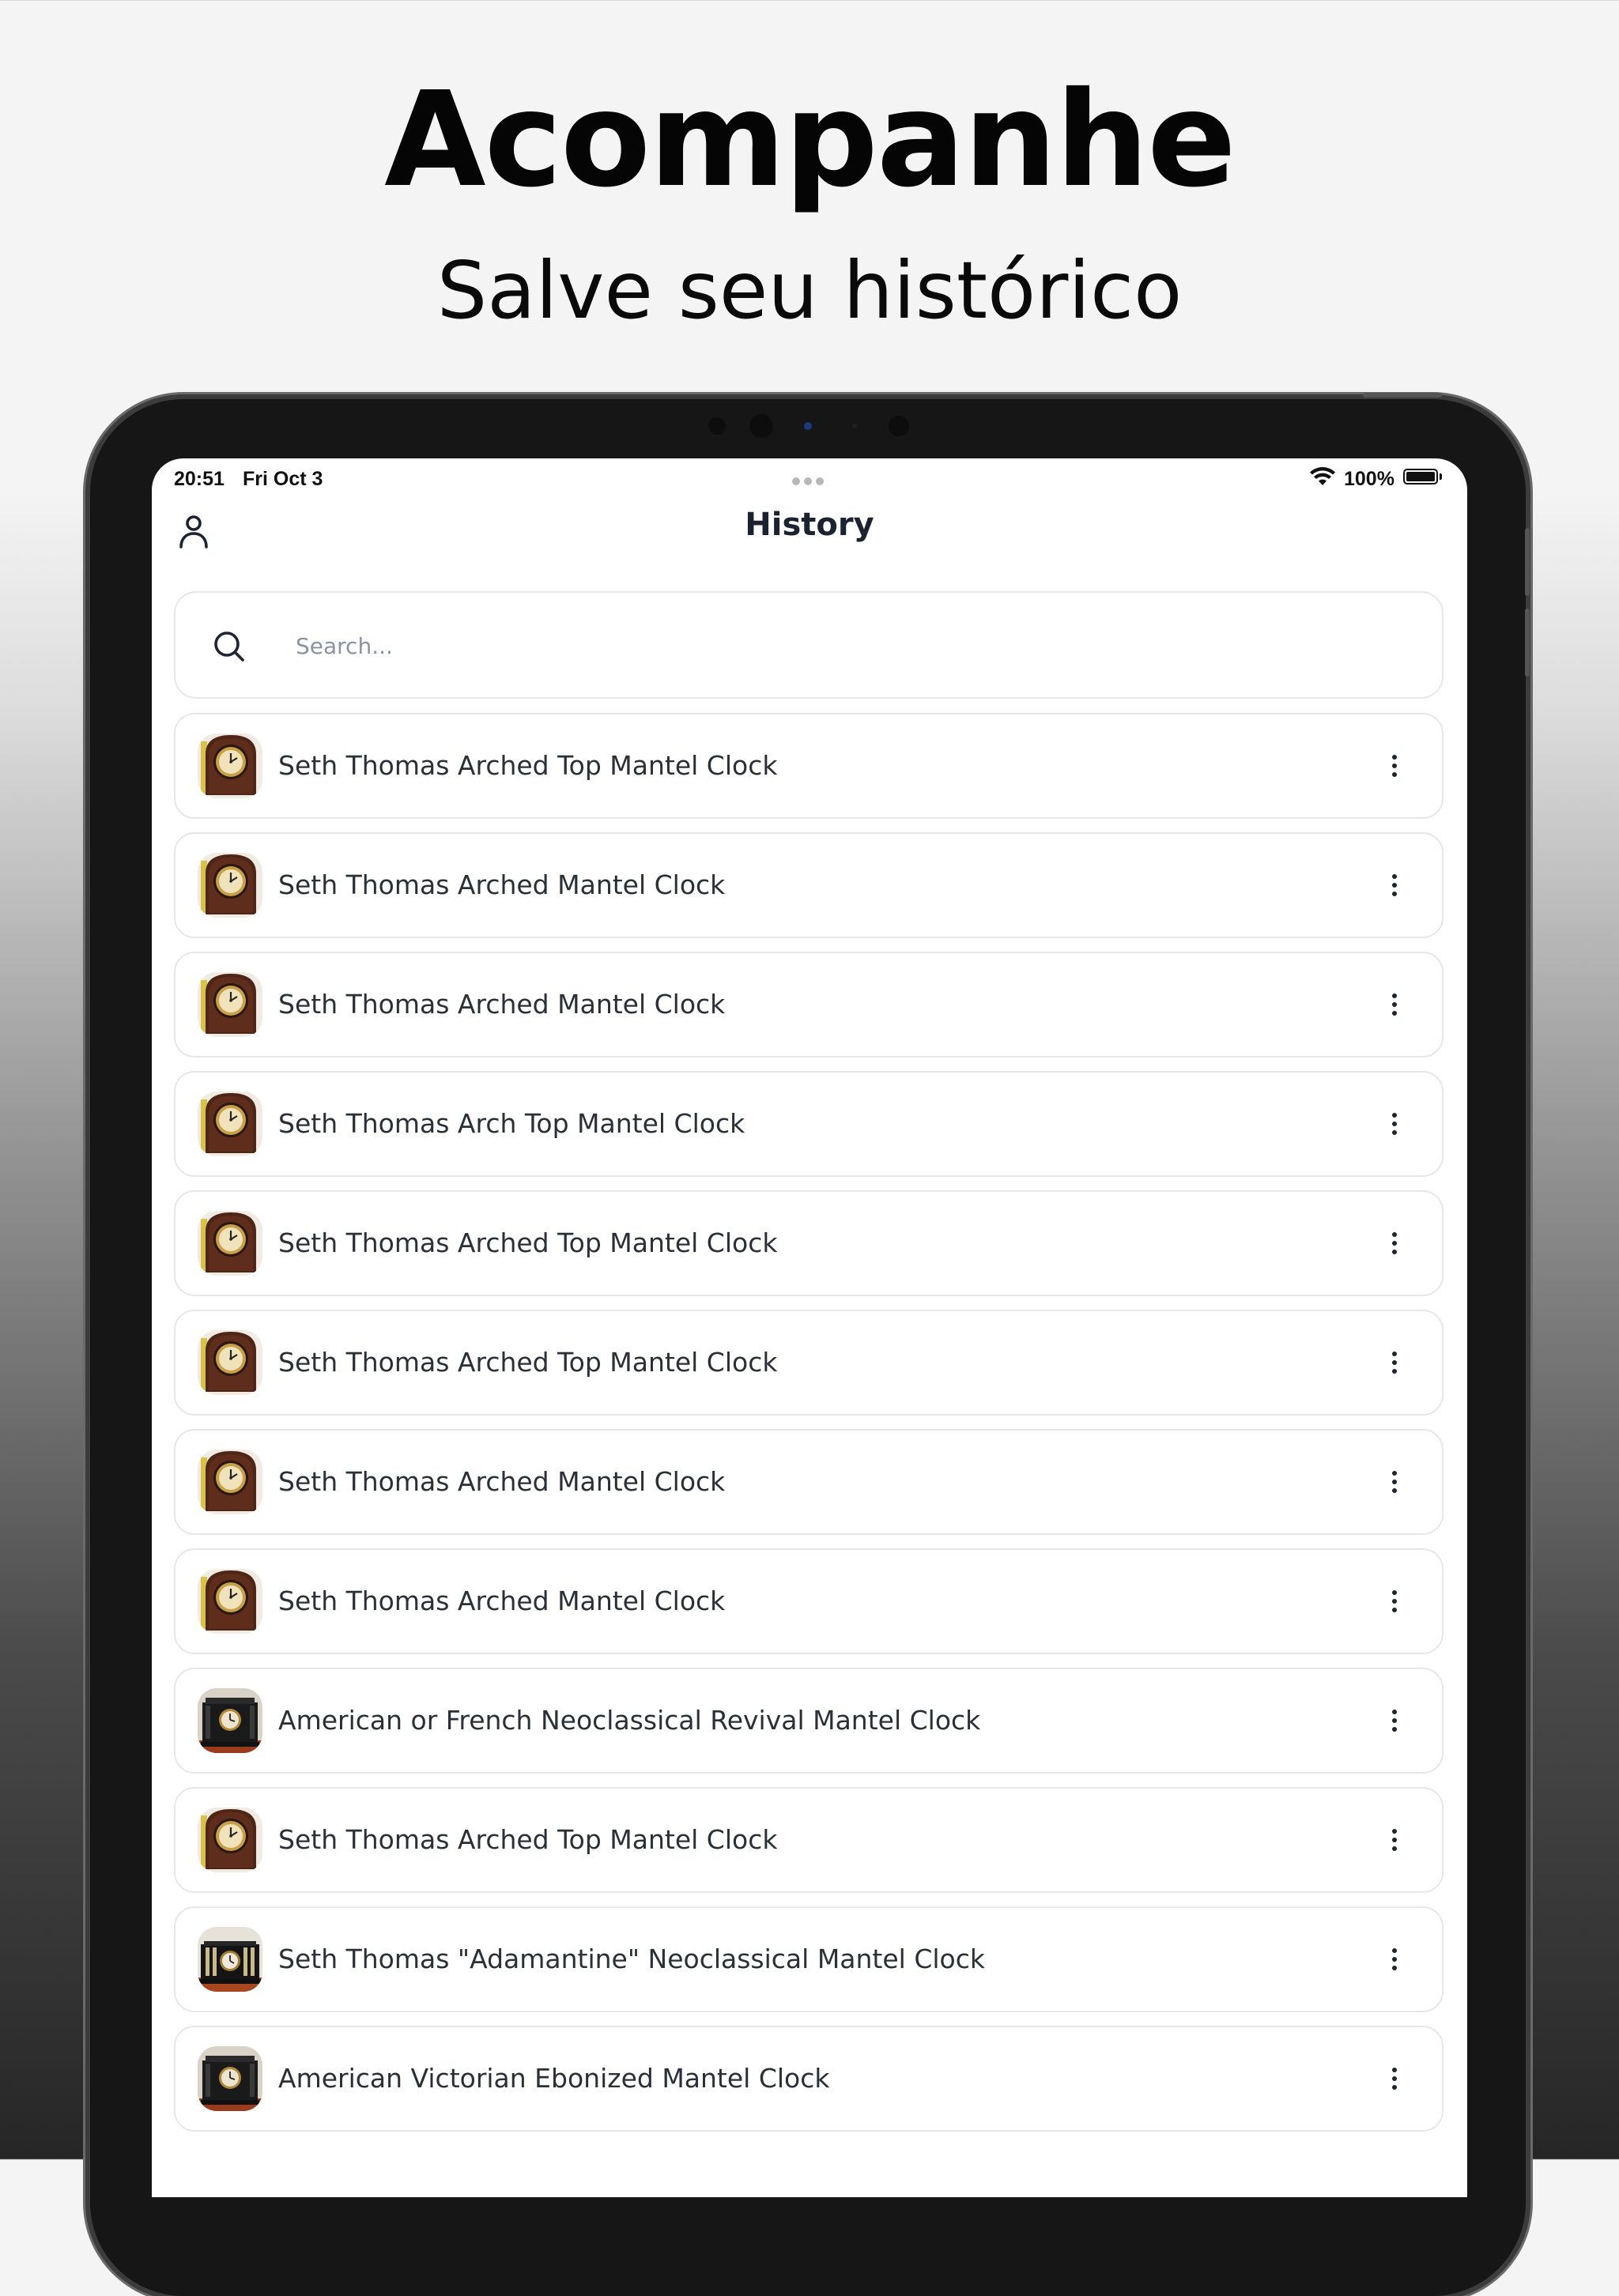 This screenshot has width=1619, height=2296. What do you see at coordinates (809, 290) in the screenshot?
I see `marketing-subheadline: Salve seu histórico` at bounding box center [809, 290].